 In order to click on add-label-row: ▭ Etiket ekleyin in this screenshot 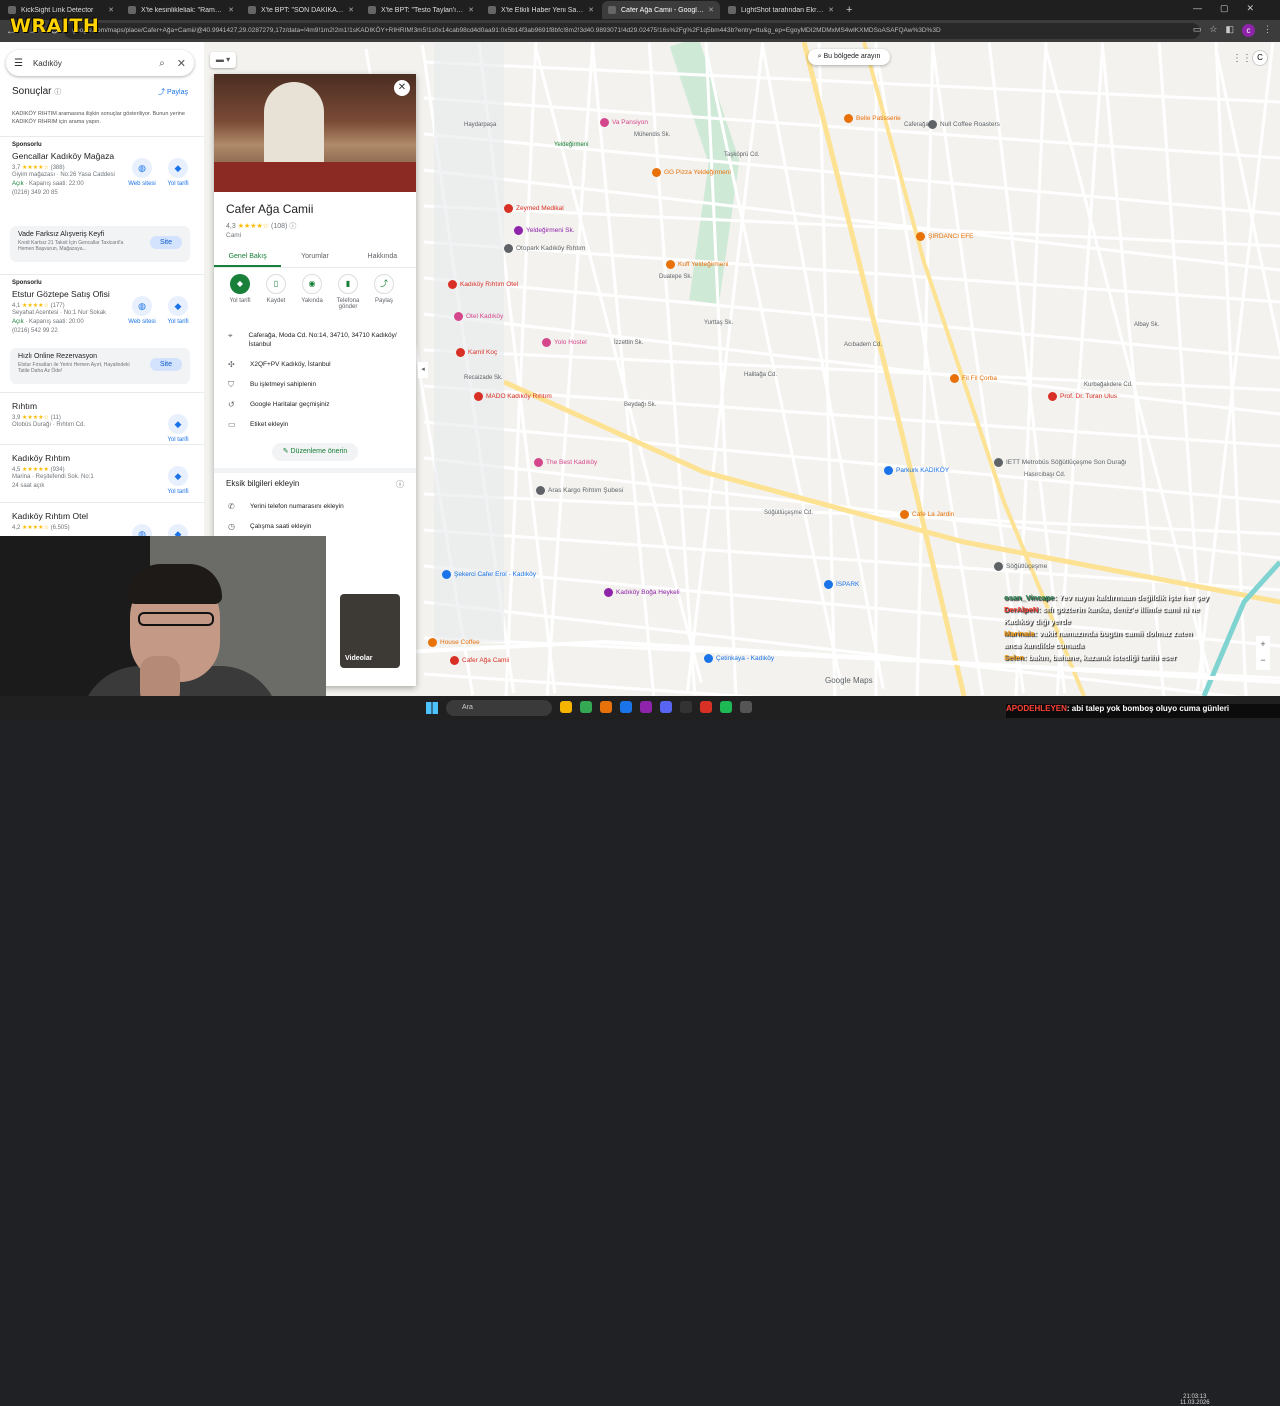, I will do `click(318, 424)`.